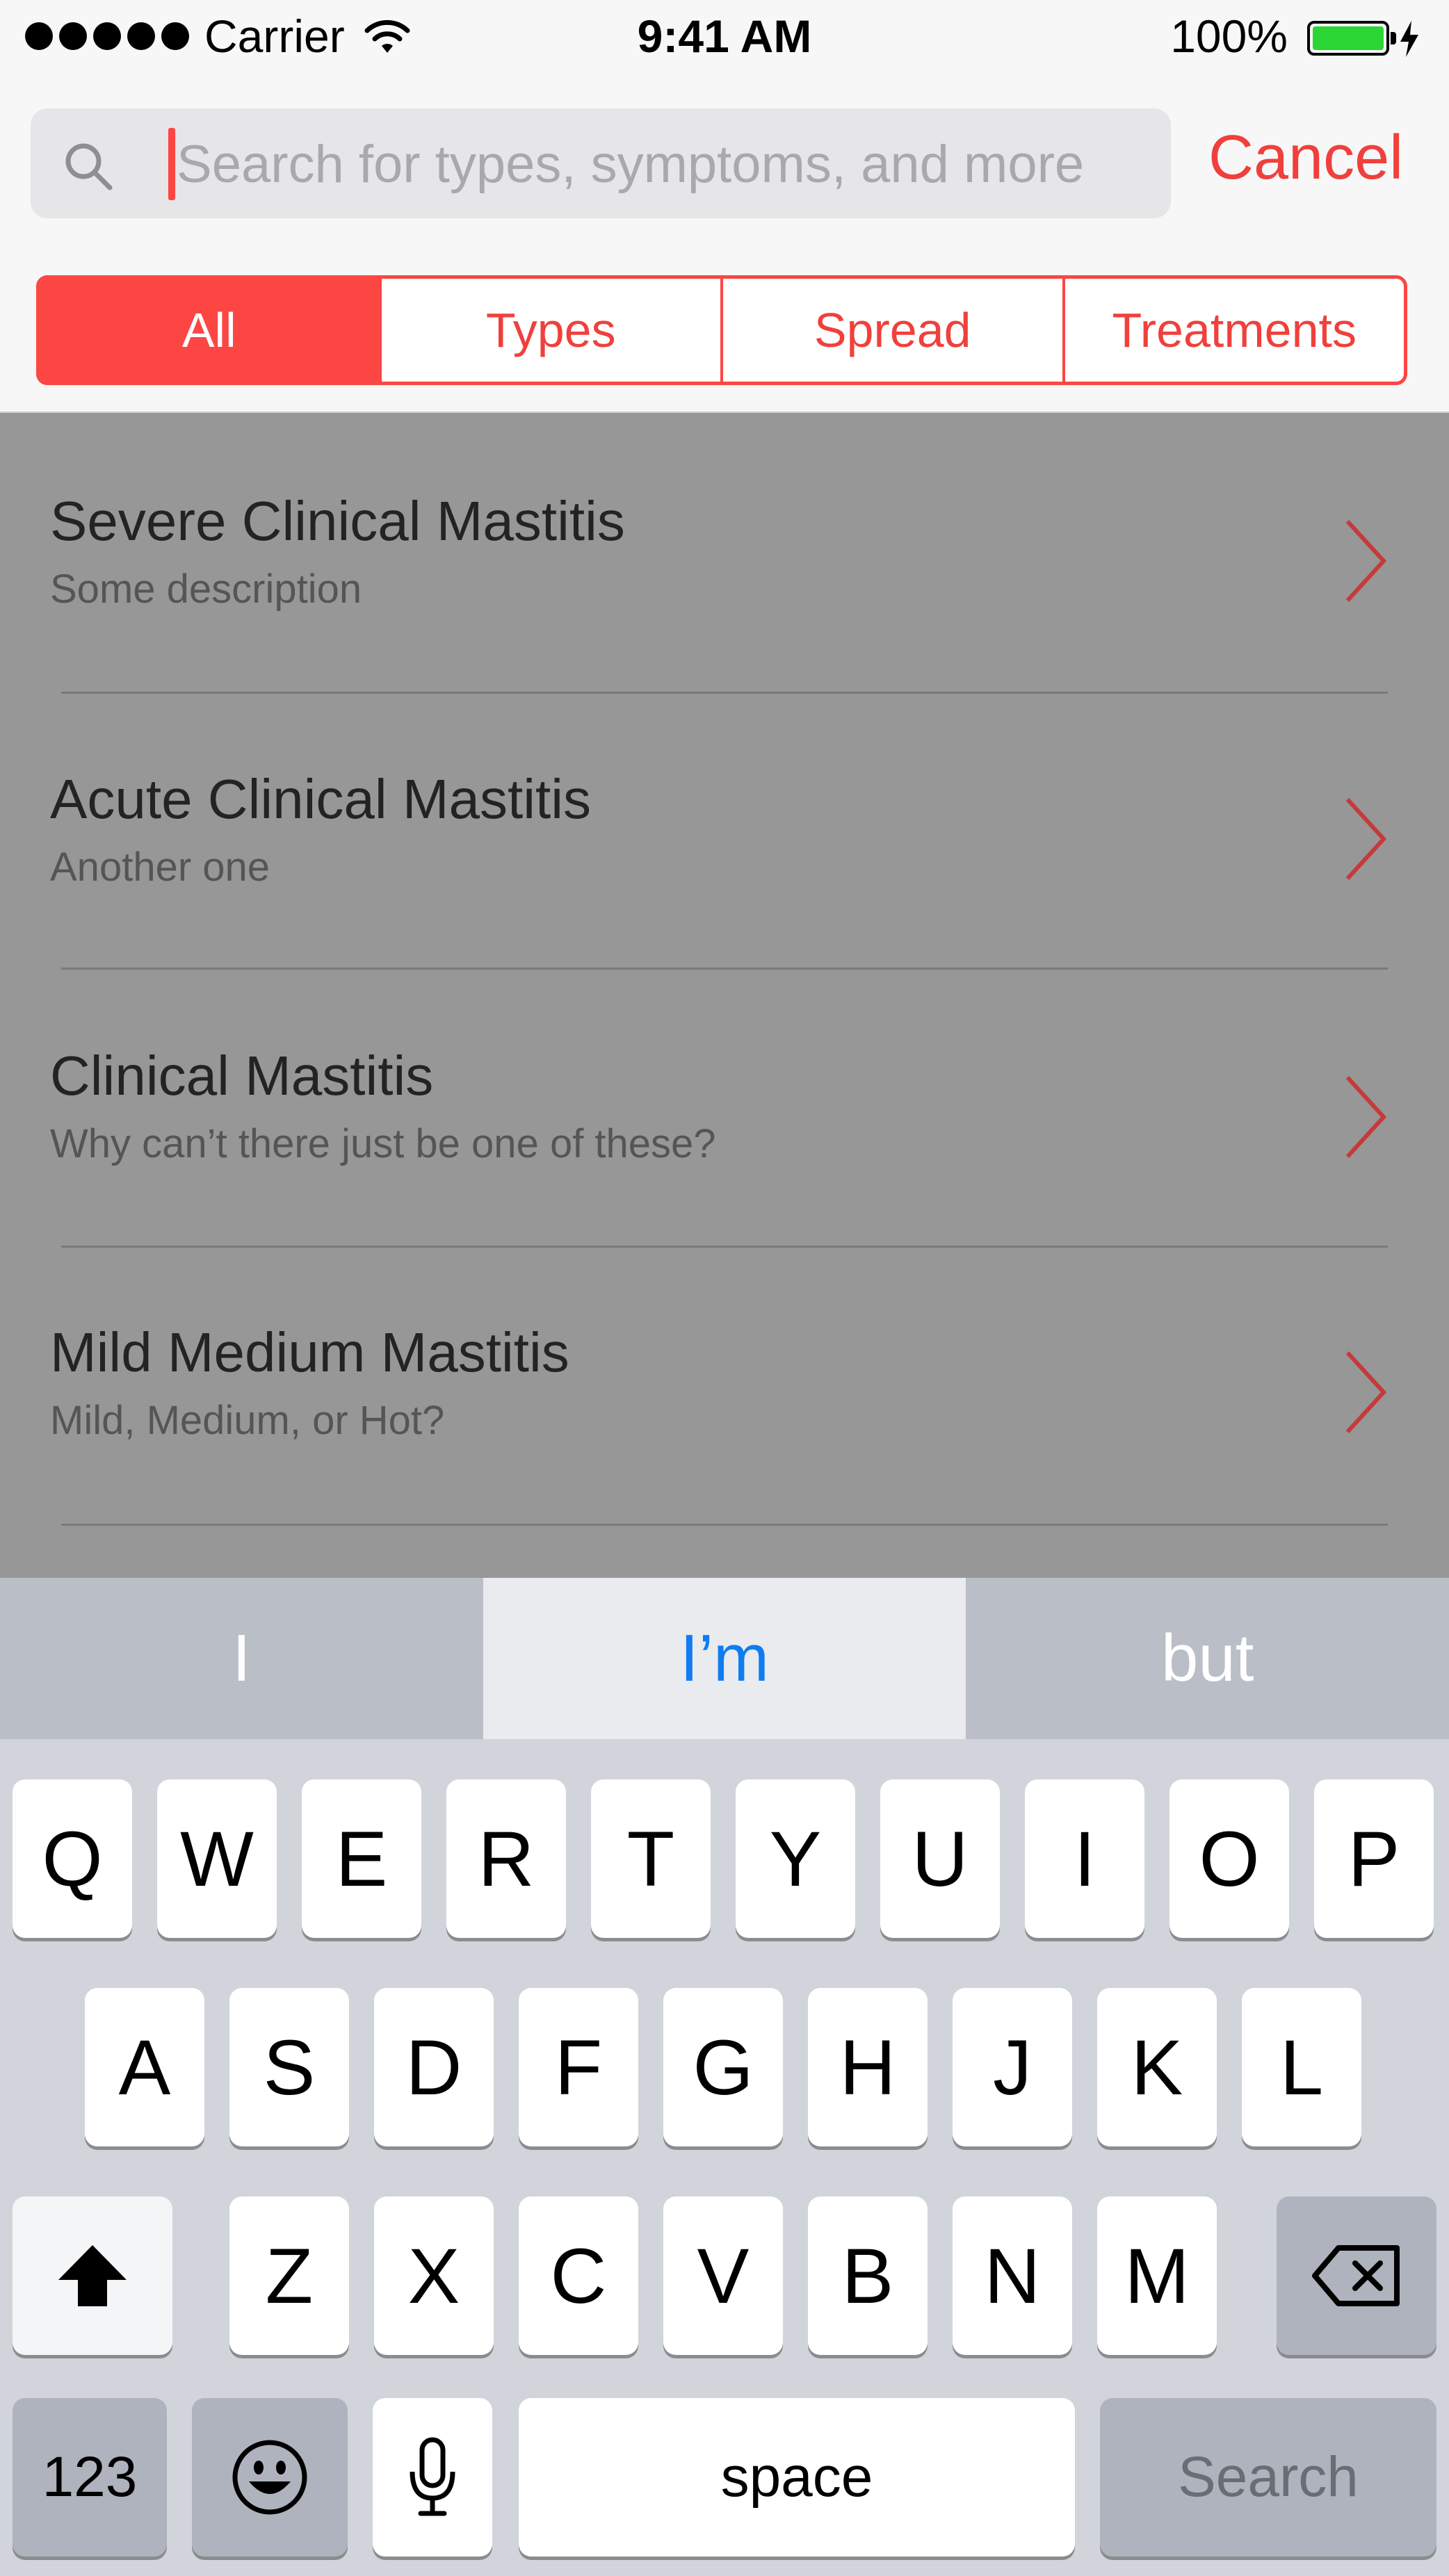 The width and height of the screenshot is (1449, 2576). I want to click on list-item-title: Severe Clinical Mastitis, so click(337, 521).